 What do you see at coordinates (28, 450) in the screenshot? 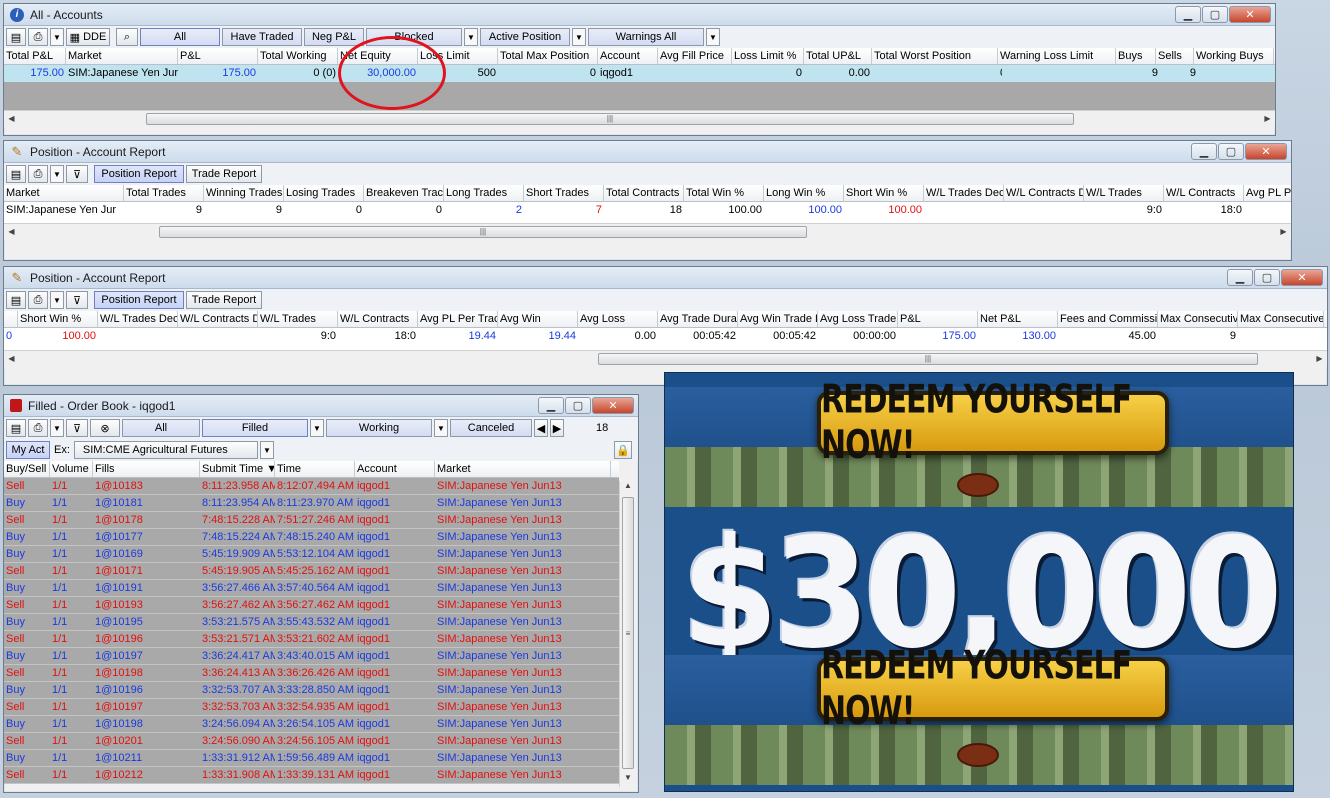
I see `my-act-button: My Act` at bounding box center [28, 450].